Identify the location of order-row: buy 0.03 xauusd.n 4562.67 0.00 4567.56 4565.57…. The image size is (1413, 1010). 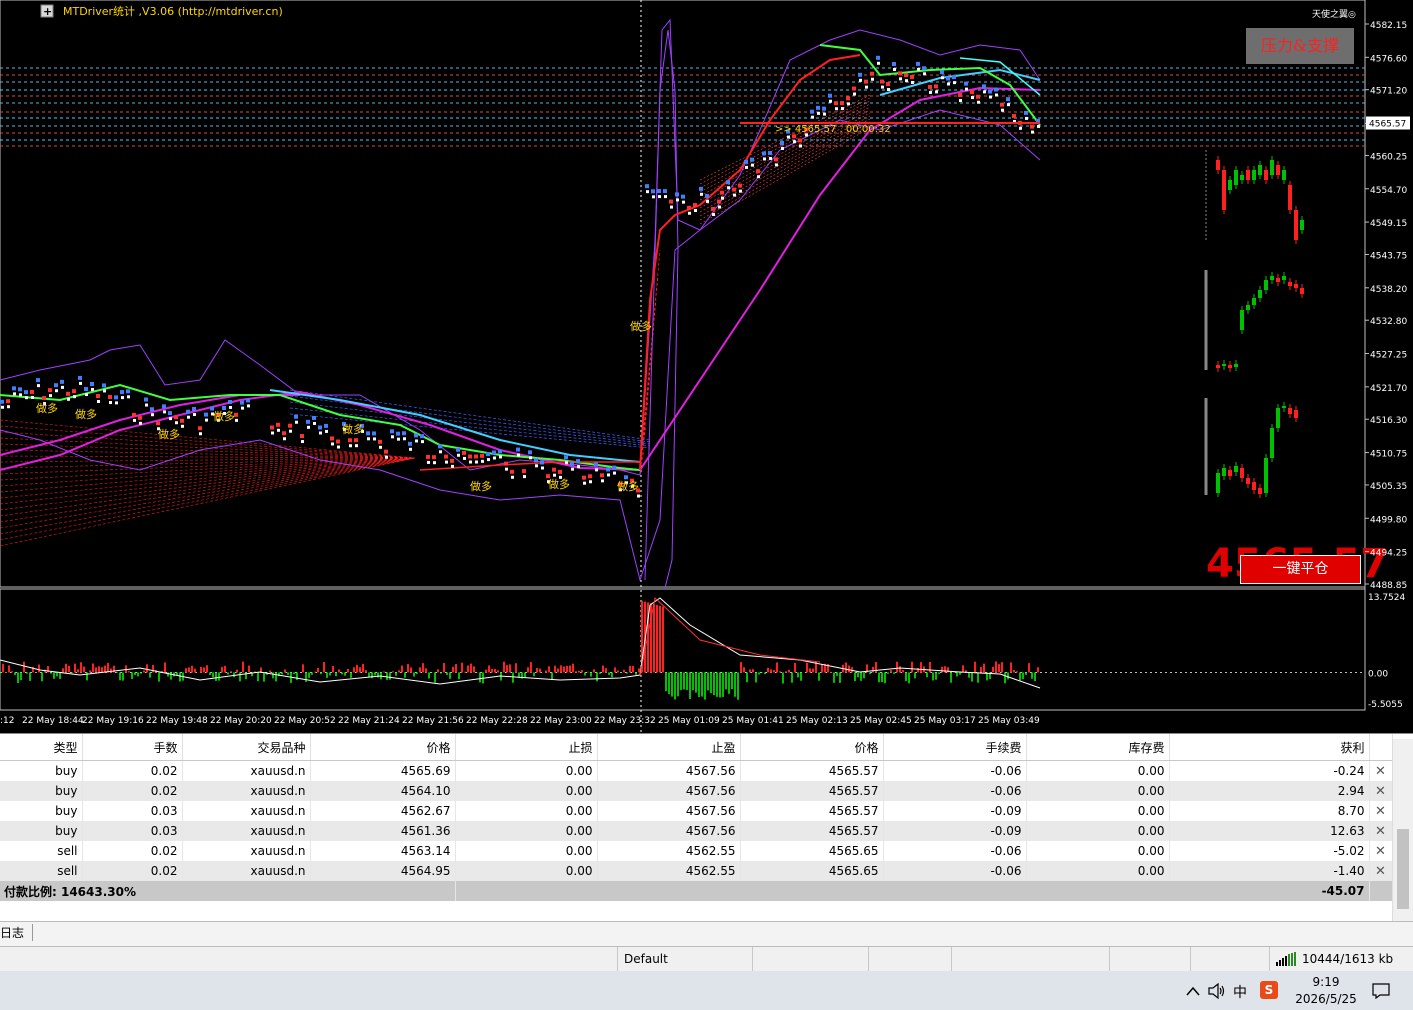
(696, 811).